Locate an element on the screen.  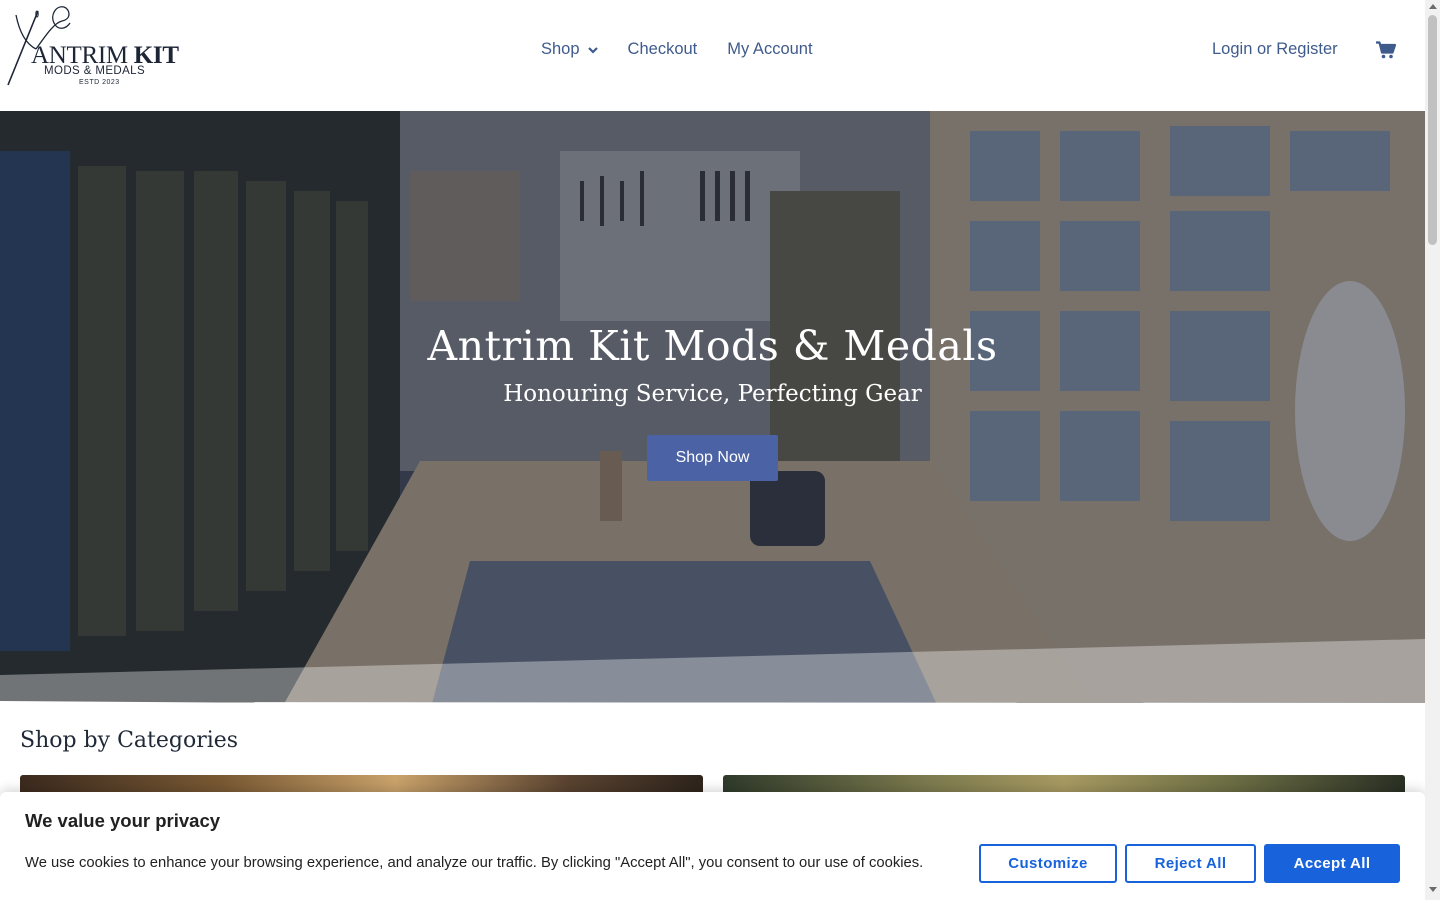
nav-checkout-label: Checkout is located at coordinates (662, 49).